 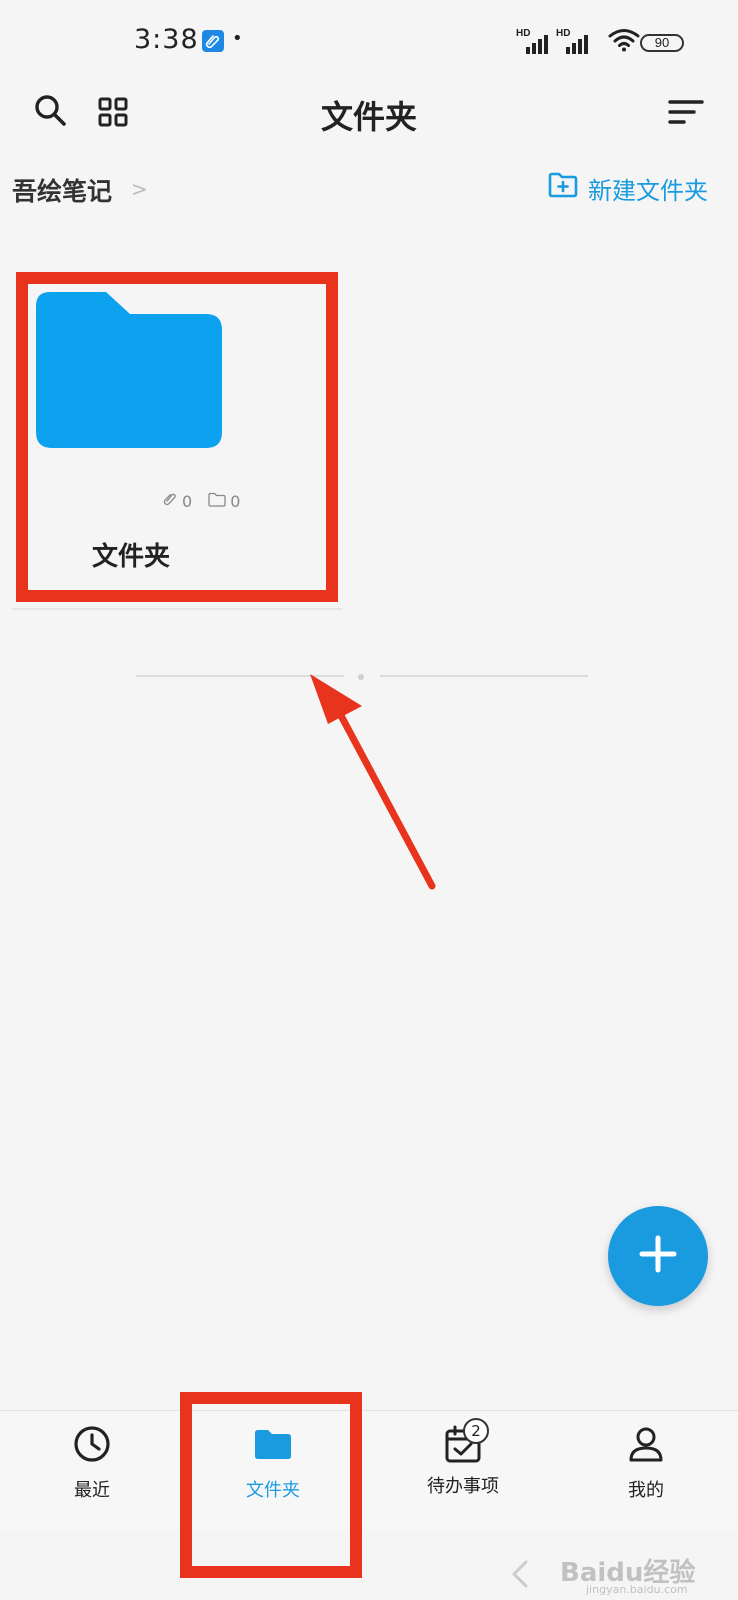 What do you see at coordinates (646, 1446) in the screenshot?
I see `person-icon` at bounding box center [646, 1446].